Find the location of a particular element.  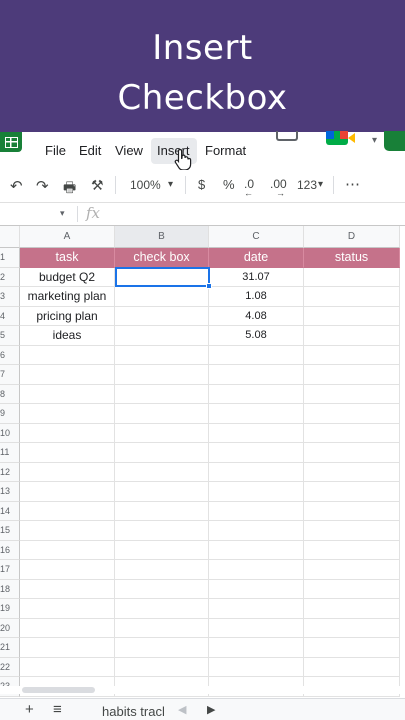

header-cell: status is located at coordinates (352, 258).